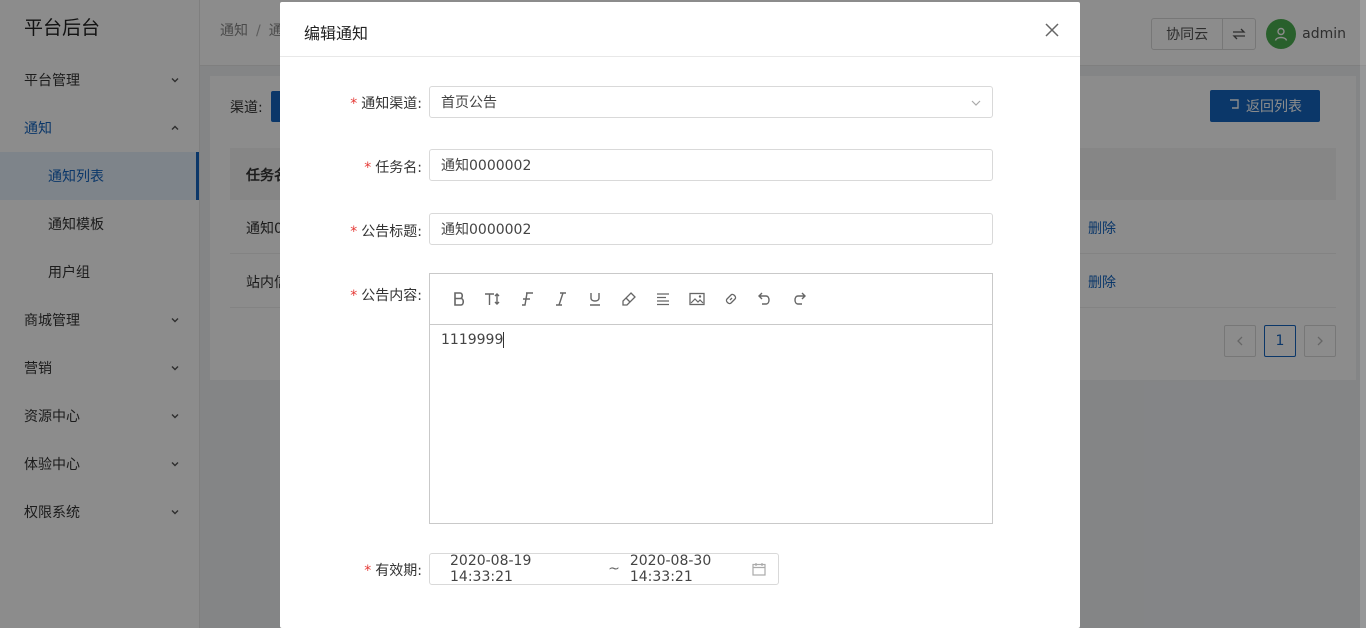 Image resolution: width=1366 pixels, height=628 pixels. What do you see at coordinates (680, 29) in the screenshot?
I see `dialog-header: 编辑通知` at bounding box center [680, 29].